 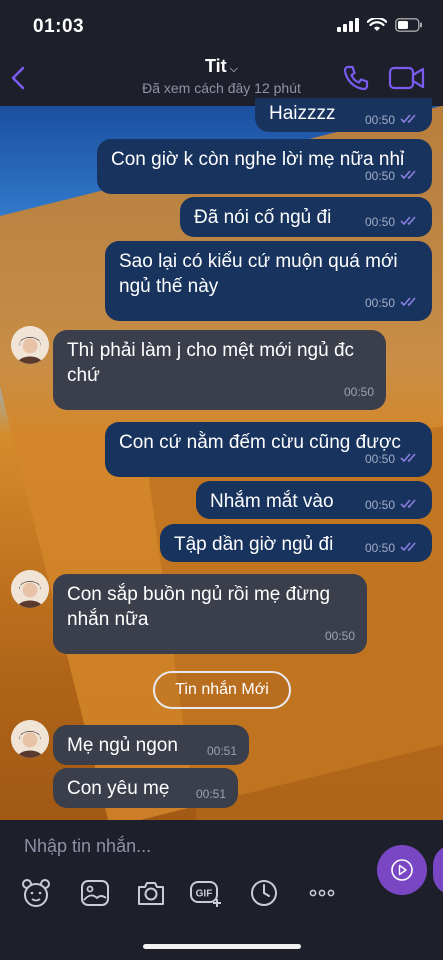 I want to click on contact-name: Tit ⌵, so click(x=221, y=66).